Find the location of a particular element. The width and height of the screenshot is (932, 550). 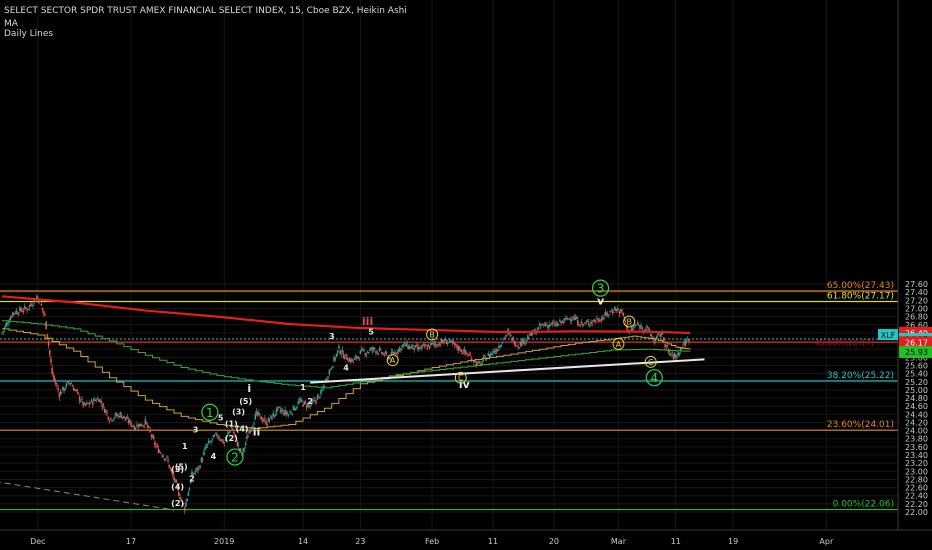

indicator-ma-label: MA is located at coordinates (11, 24).